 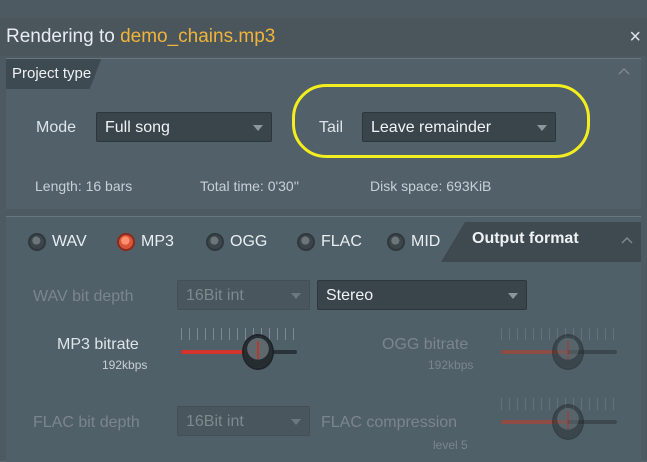 What do you see at coordinates (431, 186) in the screenshot?
I see `disk-space-info: Disk space: 693KiB` at bounding box center [431, 186].